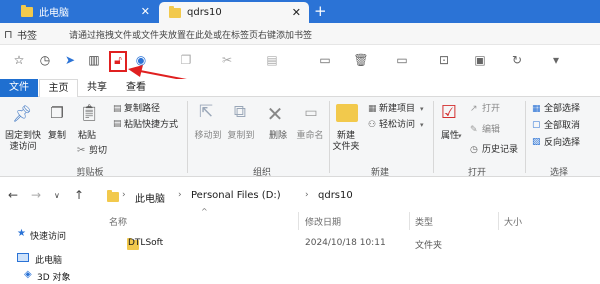  What do you see at coordinates (57, 195) in the screenshot?
I see `chevron-down-icon: ∨` at bounding box center [57, 195].